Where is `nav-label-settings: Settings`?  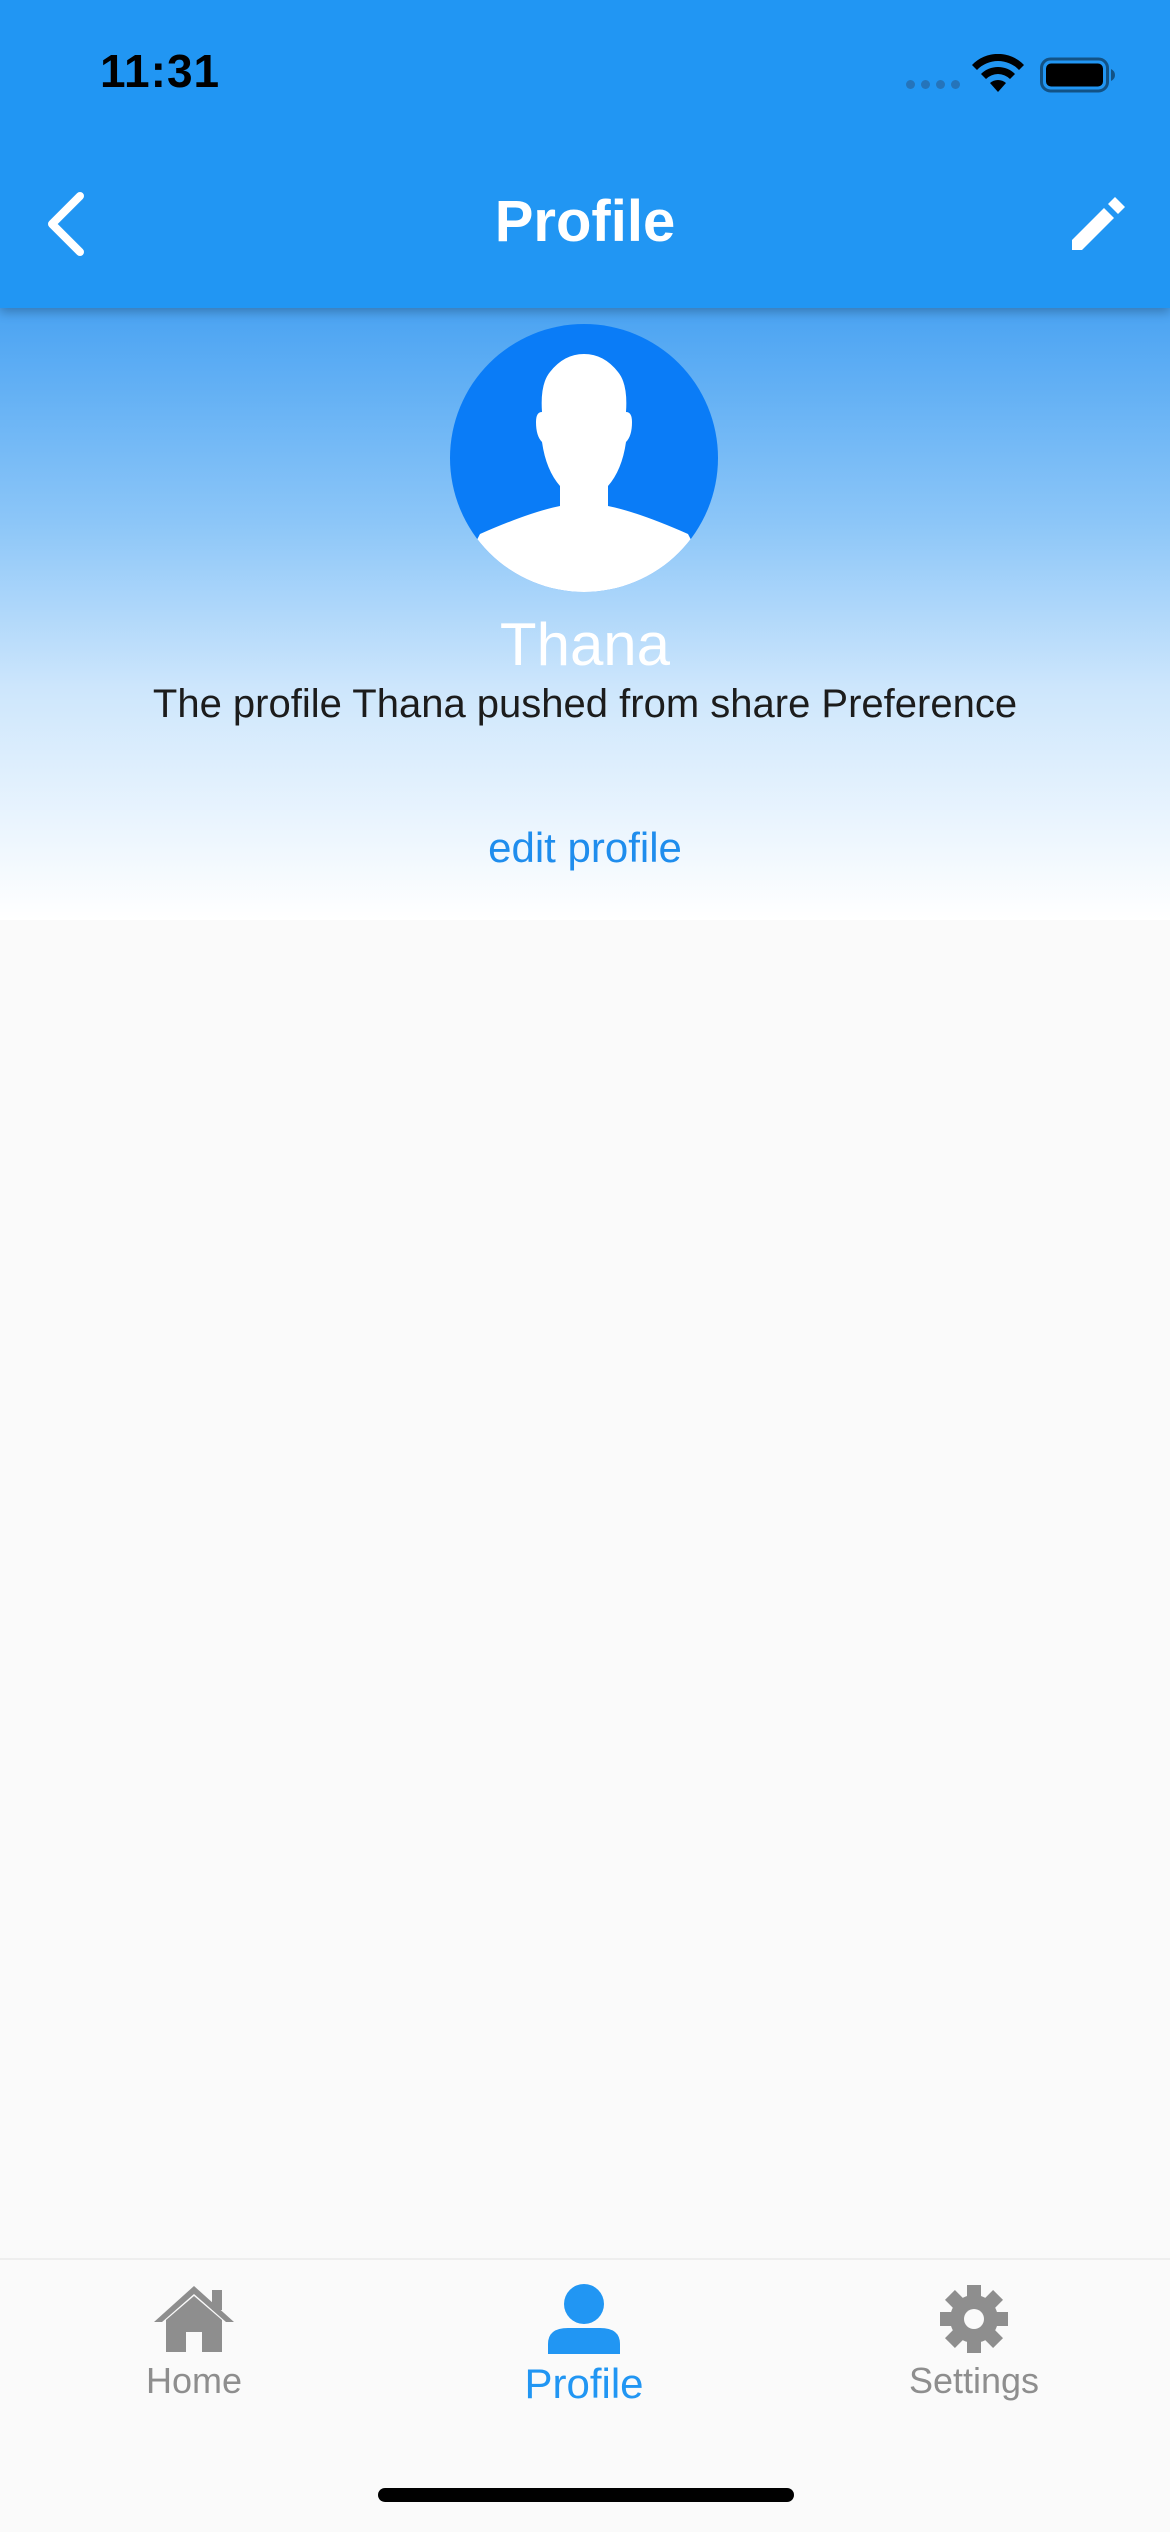 nav-label-settings: Settings is located at coordinates (974, 2380).